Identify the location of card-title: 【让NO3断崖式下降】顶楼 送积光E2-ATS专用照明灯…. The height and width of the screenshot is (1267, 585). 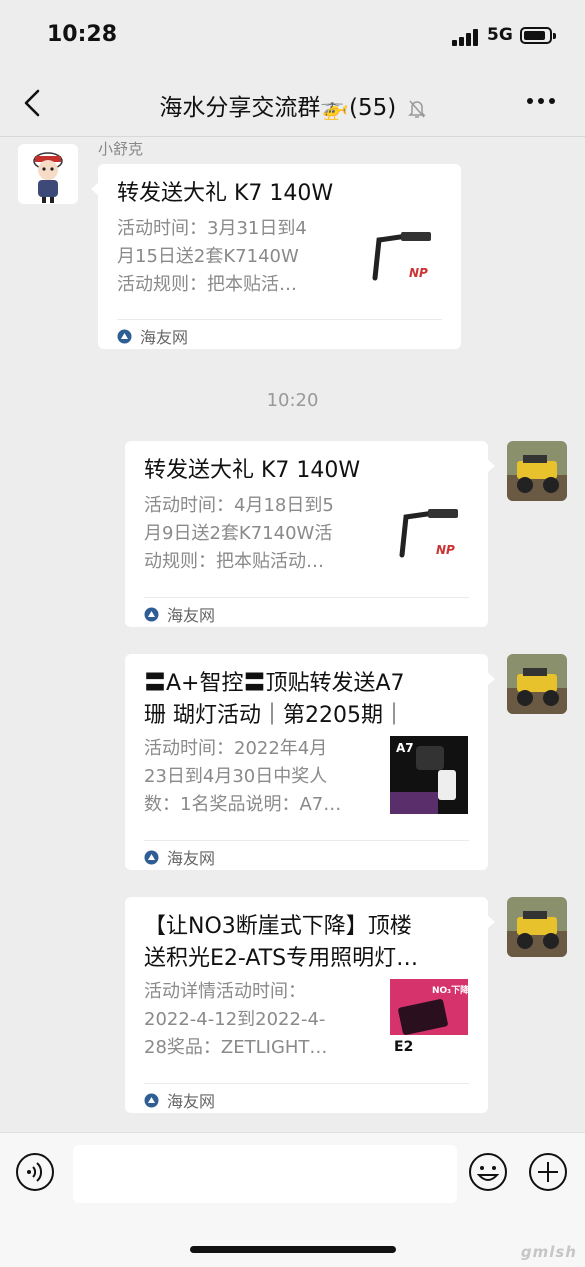
(281, 942).